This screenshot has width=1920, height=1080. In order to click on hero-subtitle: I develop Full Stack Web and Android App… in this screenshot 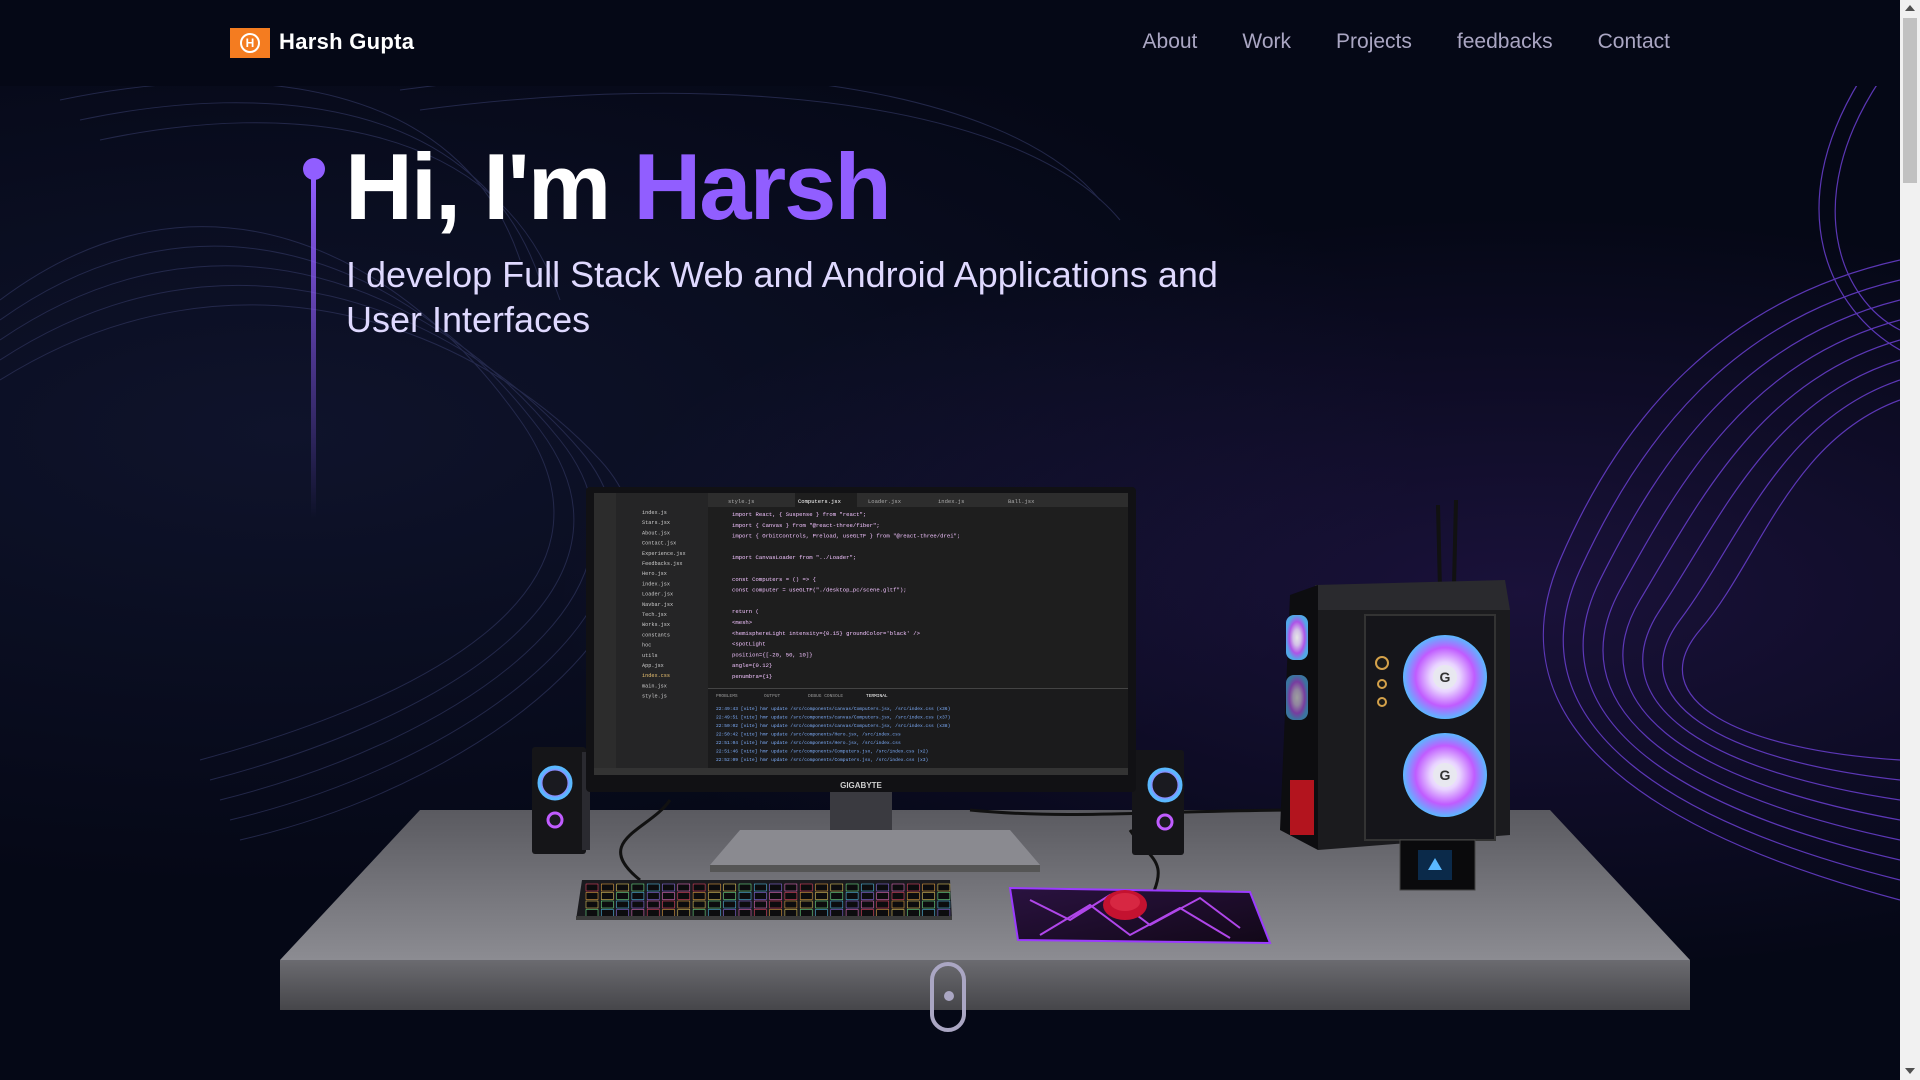, I will do `click(782, 297)`.